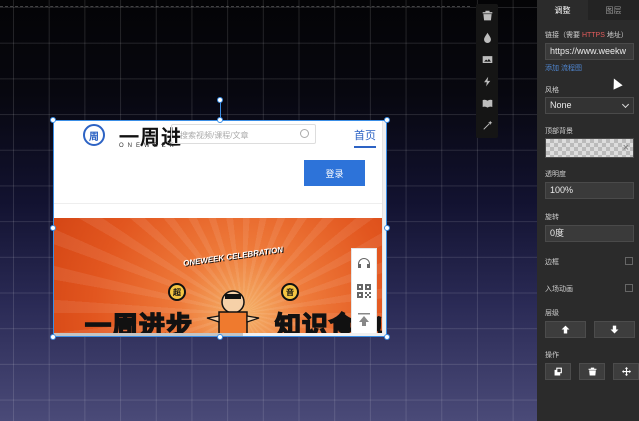  I want to click on qrcode-icon, so click(364, 291).